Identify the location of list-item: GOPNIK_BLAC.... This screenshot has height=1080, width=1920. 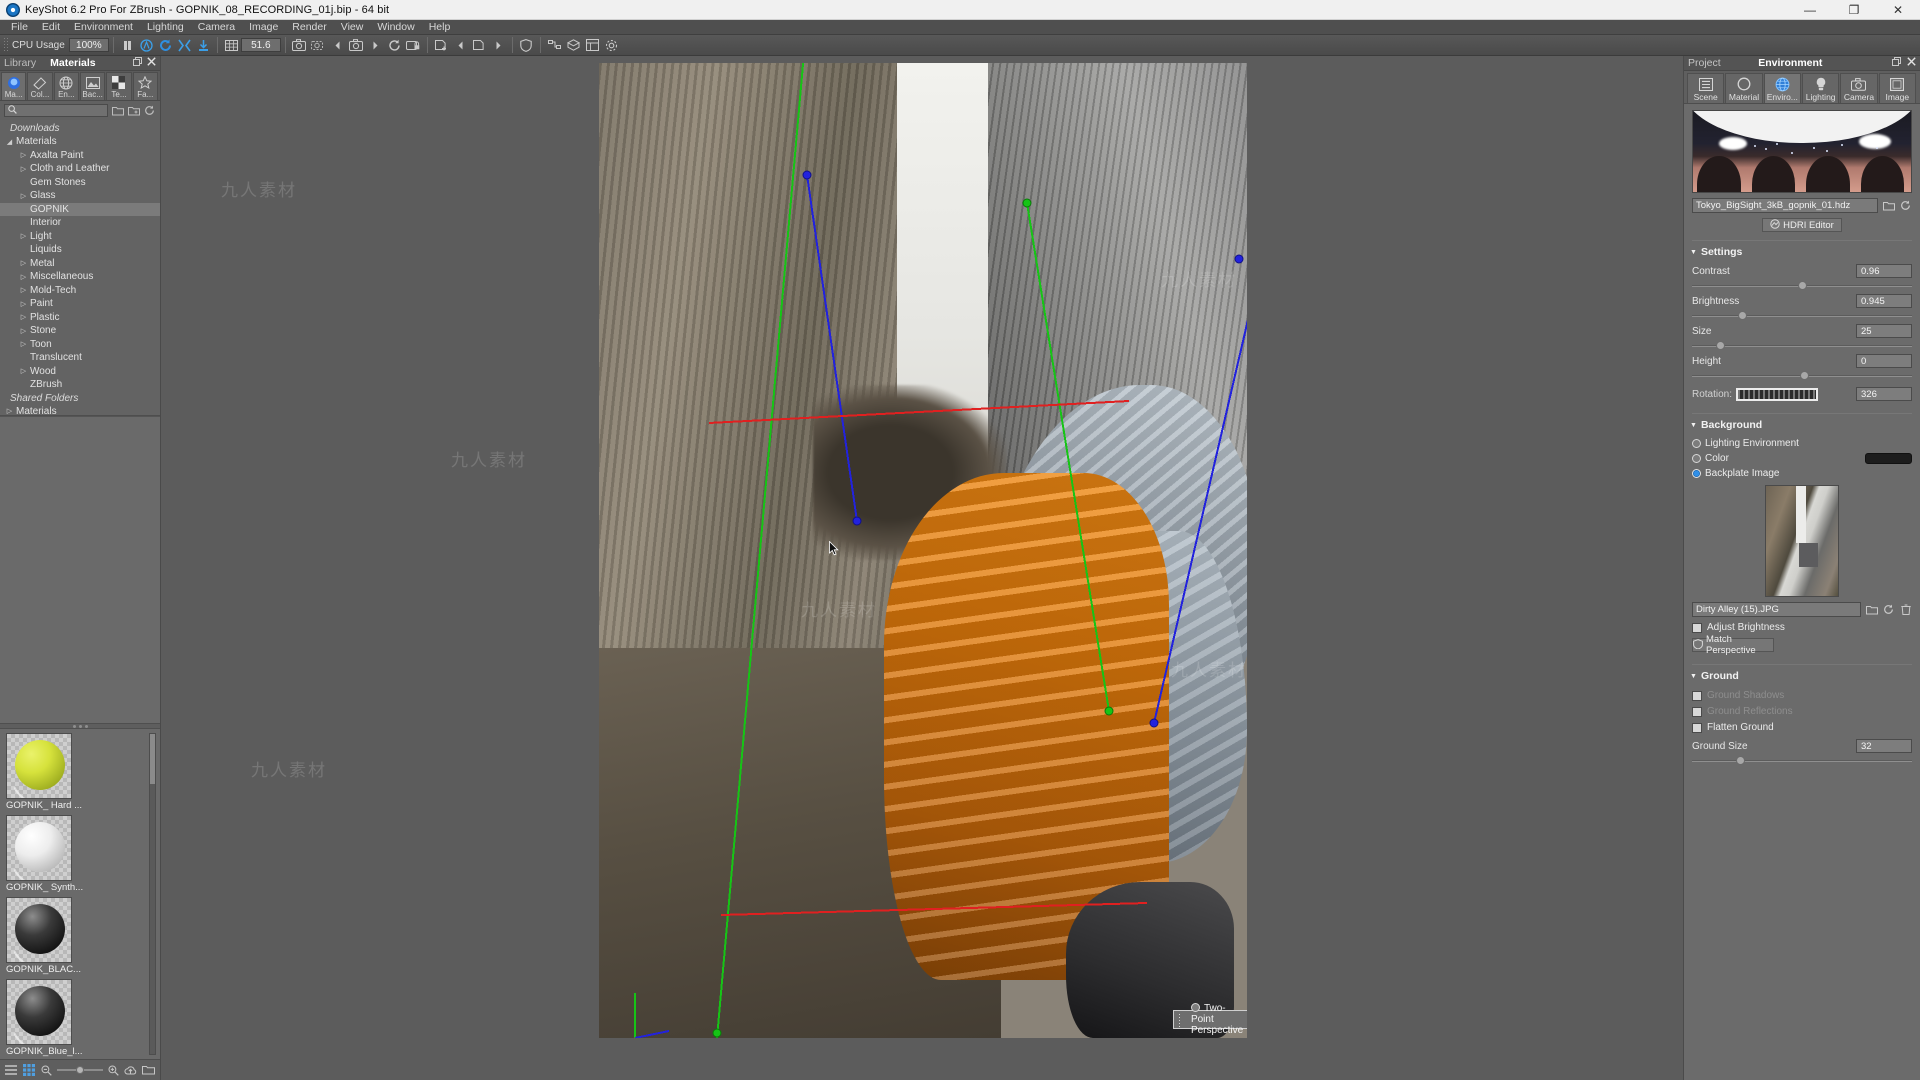
(83, 936).